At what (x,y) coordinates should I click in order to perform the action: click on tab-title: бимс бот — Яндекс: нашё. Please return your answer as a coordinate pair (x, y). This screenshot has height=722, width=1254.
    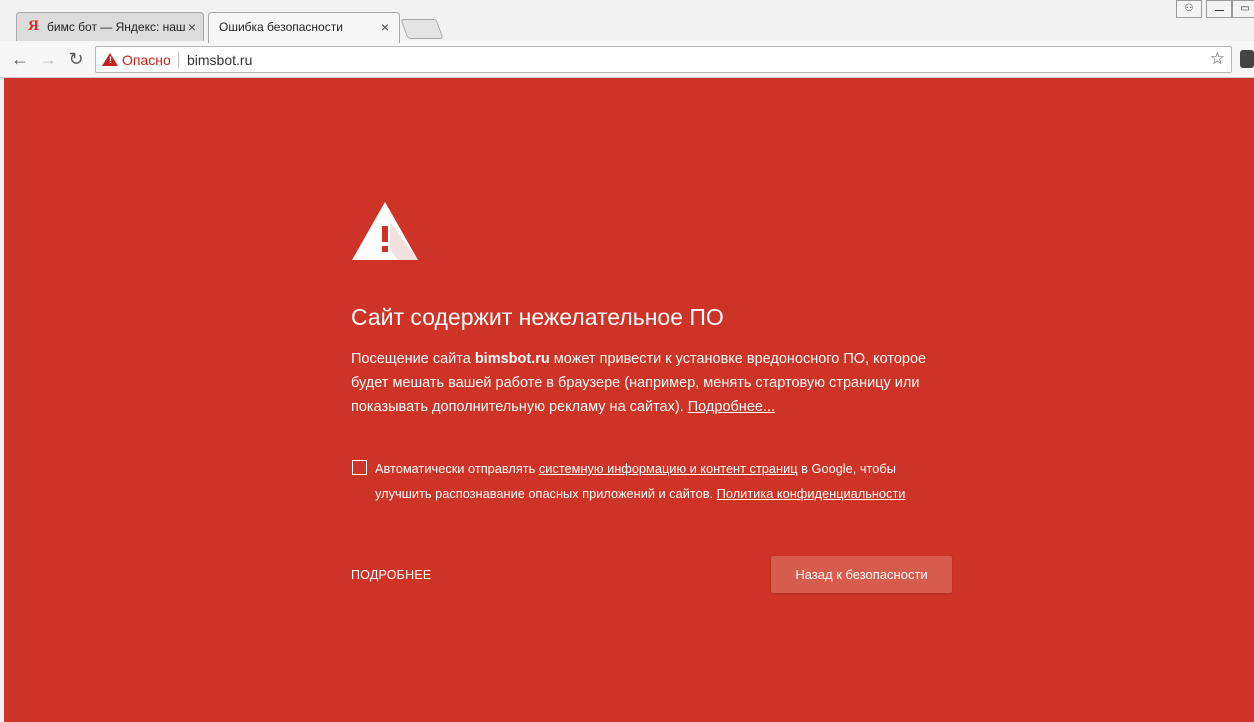
    Looking at the image, I should click on (116, 27).